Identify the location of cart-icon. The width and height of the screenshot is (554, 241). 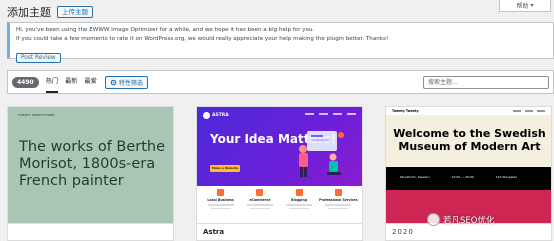
(260, 192).